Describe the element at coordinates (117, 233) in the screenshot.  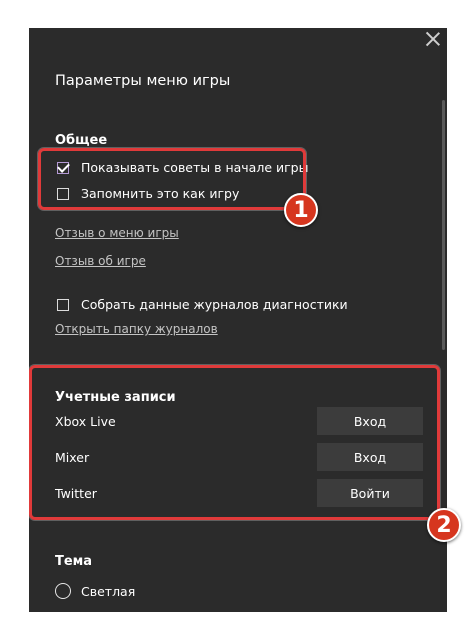
I see `feedback-menu-link: Отзыв о меню игры` at that location.